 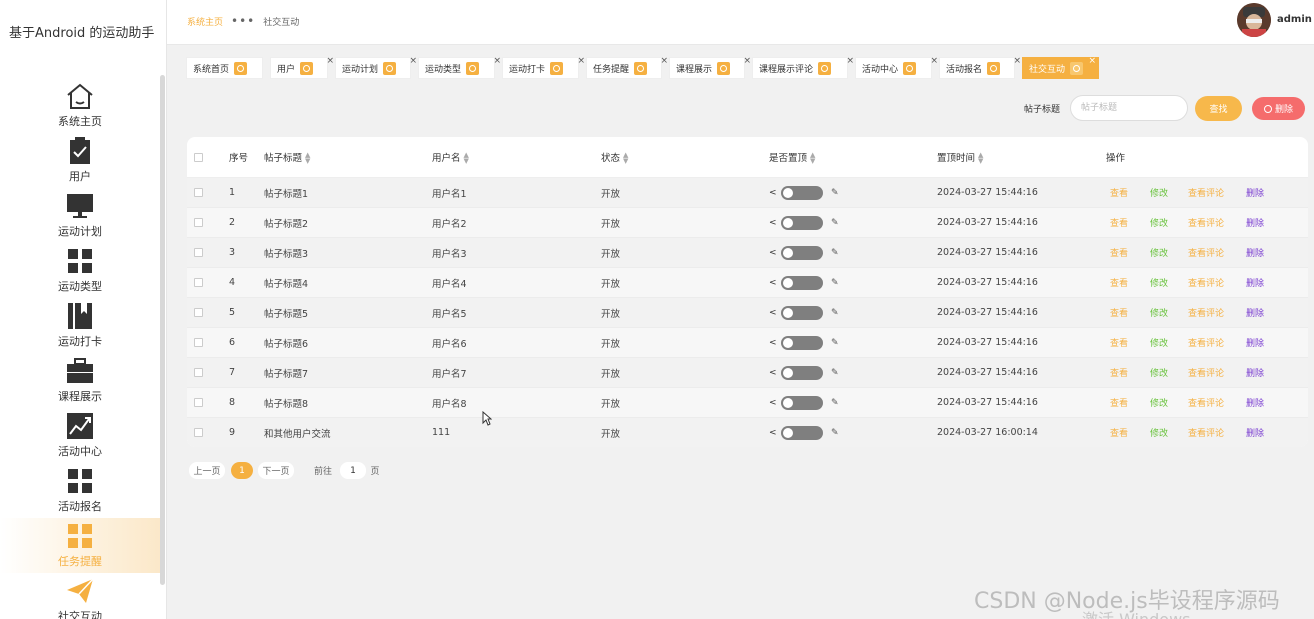 What do you see at coordinates (287, 157) in the screenshot?
I see `col-title: 帖子标题 ▲ ▼` at bounding box center [287, 157].